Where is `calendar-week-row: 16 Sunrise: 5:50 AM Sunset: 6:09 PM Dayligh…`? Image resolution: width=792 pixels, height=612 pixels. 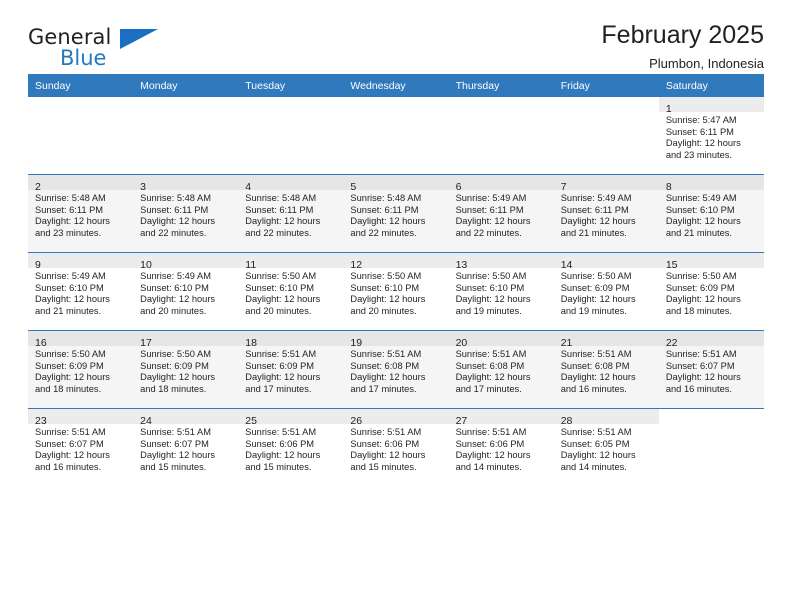
calendar-week-row: 16 Sunrise: 5:50 AM Sunset: 6:09 PM Dayligh… is located at coordinates (396, 369).